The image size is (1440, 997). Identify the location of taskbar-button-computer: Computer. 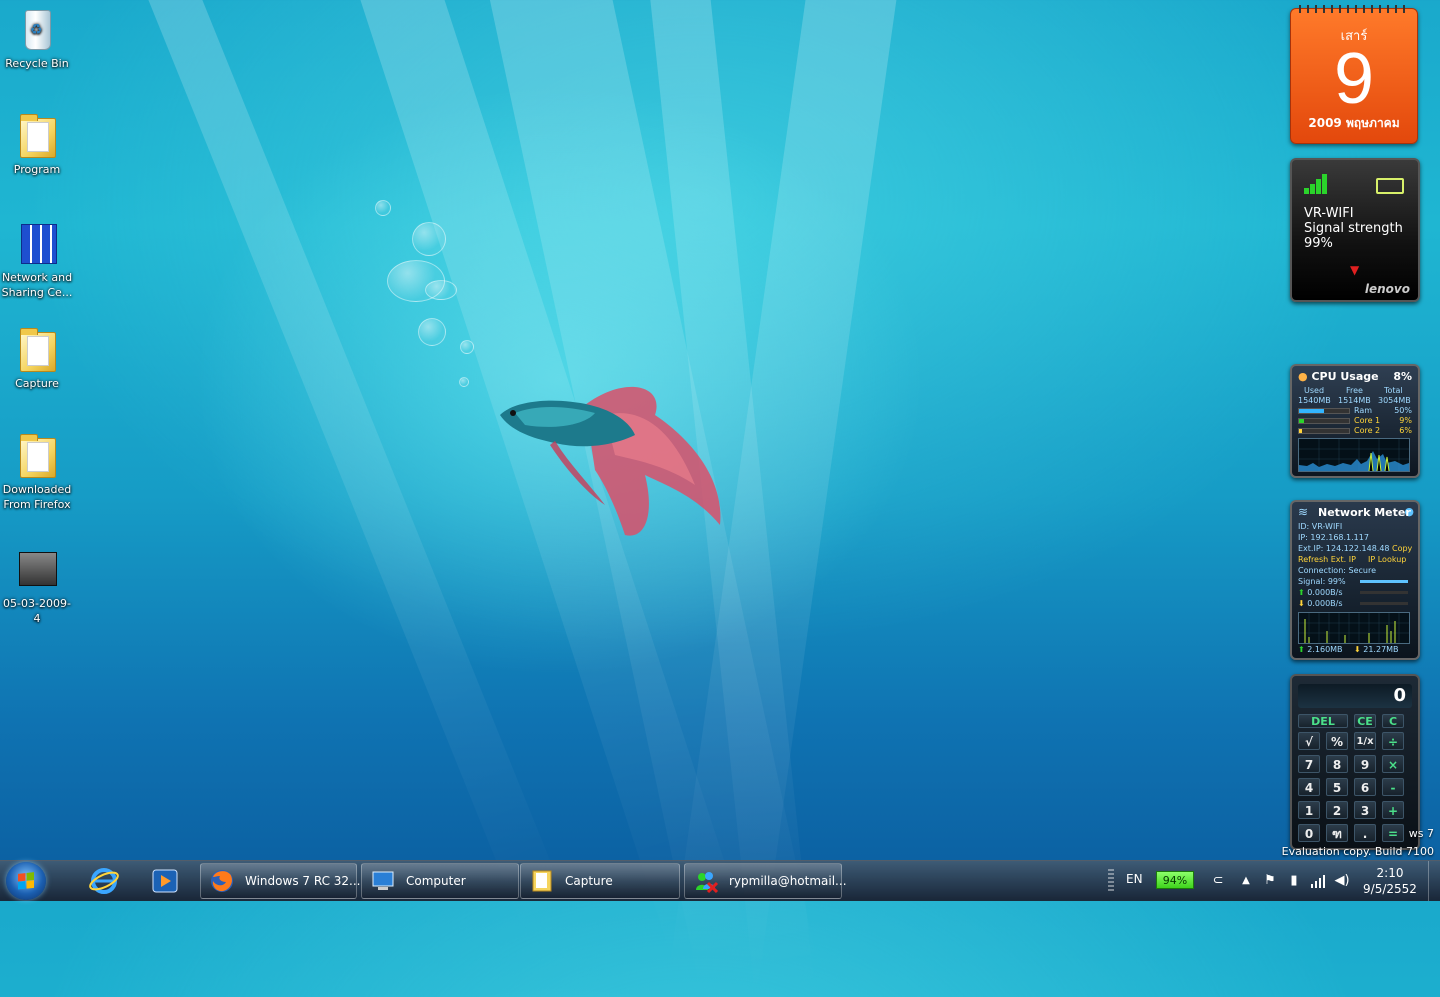
(440, 881).